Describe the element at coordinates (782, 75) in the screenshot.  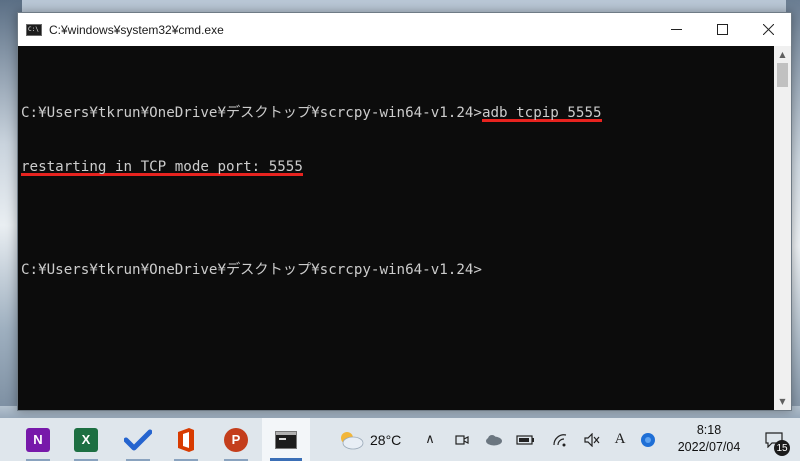
I see `scrollbar-thumb` at that location.